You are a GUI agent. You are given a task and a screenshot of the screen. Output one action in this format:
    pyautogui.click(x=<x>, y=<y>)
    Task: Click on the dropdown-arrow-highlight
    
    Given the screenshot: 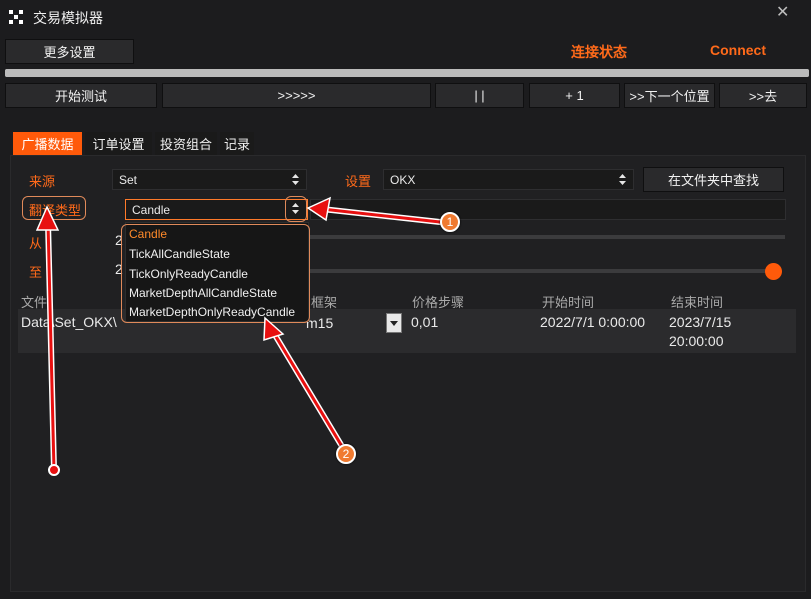 What is the action you would take?
    pyautogui.click(x=296, y=209)
    